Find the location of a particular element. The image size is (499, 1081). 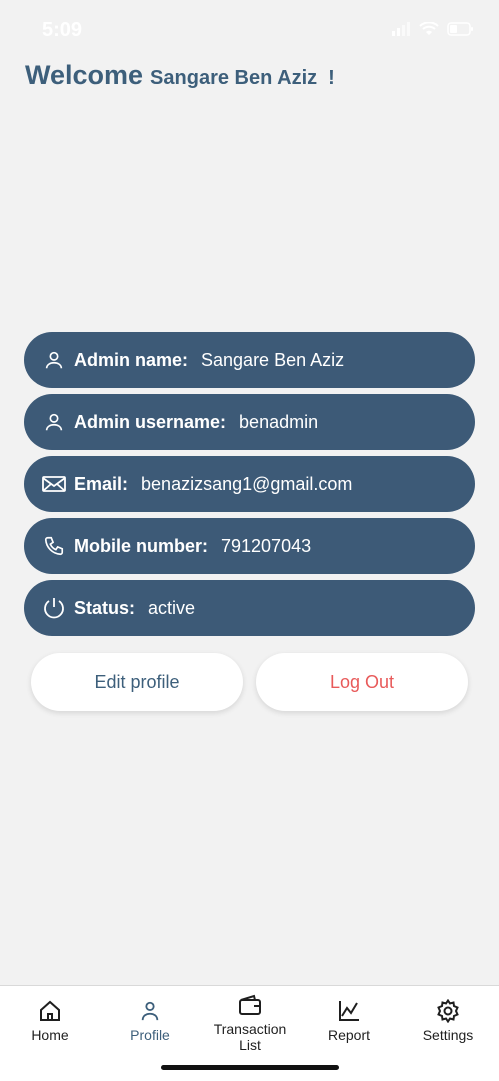

email-label: Email: is located at coordinates (101, 483).